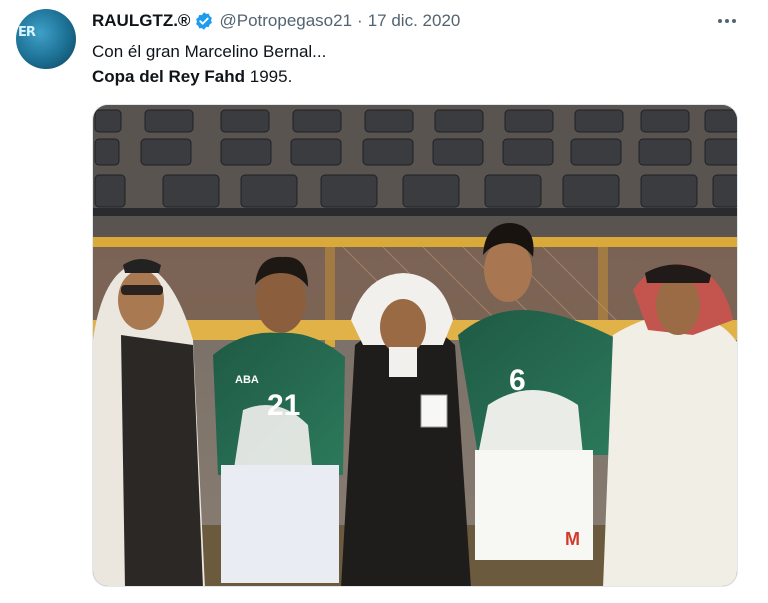 The width and height of the screenshot is (768, 603). Describe the element at coordinates (517, 380) in the screenshot. I see `jersey-number-6: 6` at that location.